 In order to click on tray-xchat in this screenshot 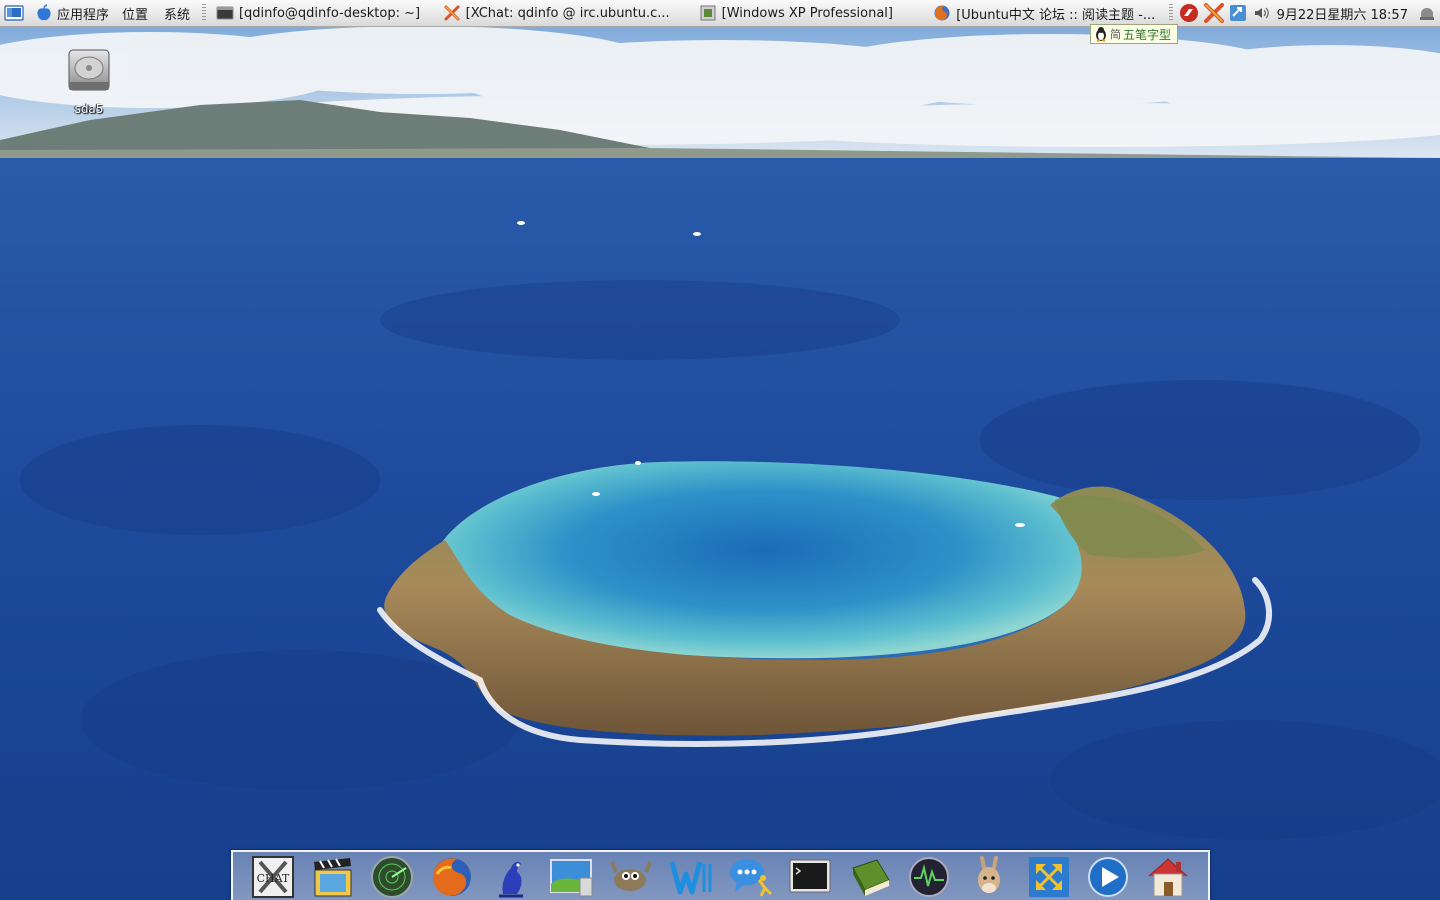, I will do `click(1214, 13)`.